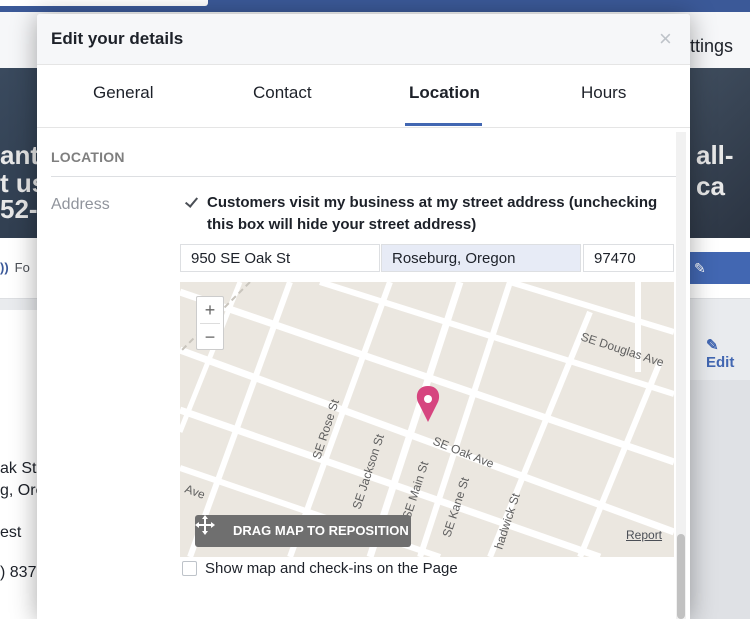  Describe the element at coordinates (210, 337) in the screenshot. I see `zoom-out-button: −` at that location.